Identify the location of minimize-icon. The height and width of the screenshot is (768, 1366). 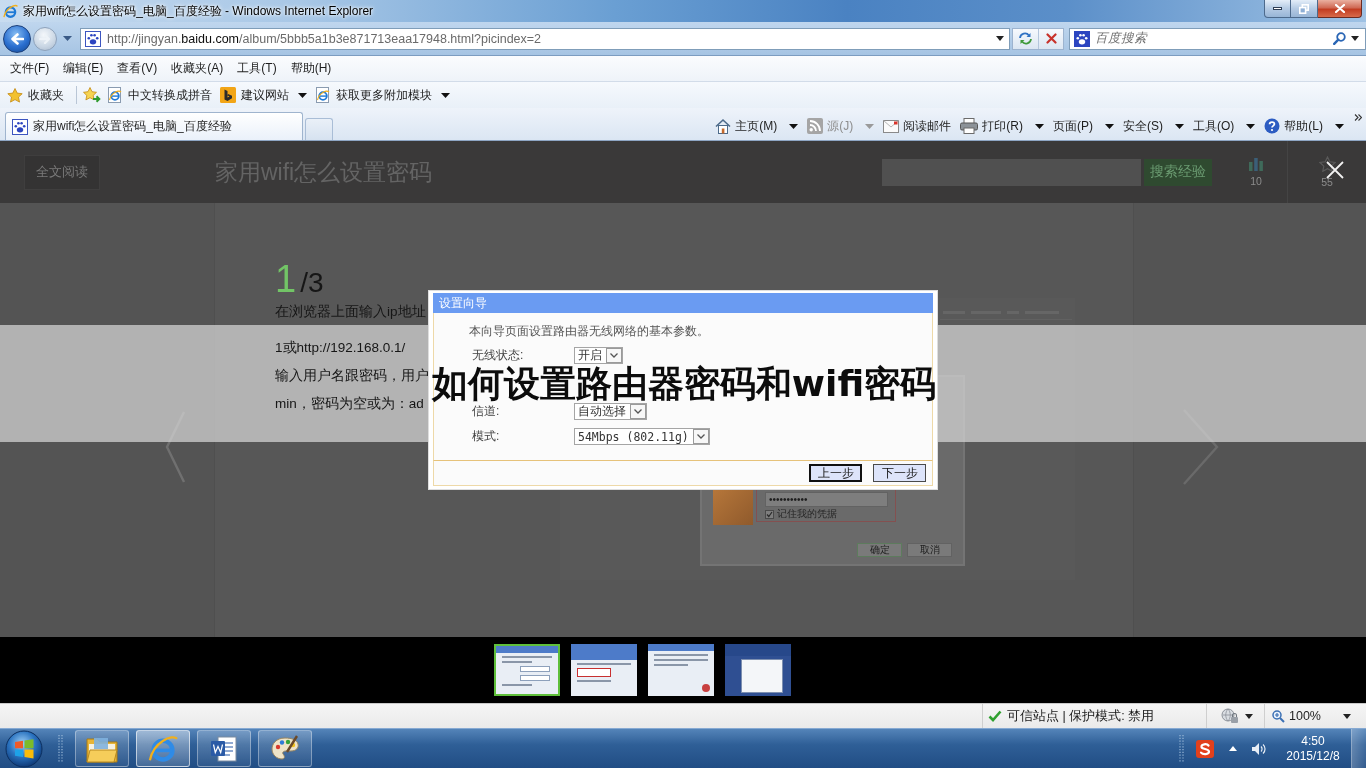
(1277, 8).